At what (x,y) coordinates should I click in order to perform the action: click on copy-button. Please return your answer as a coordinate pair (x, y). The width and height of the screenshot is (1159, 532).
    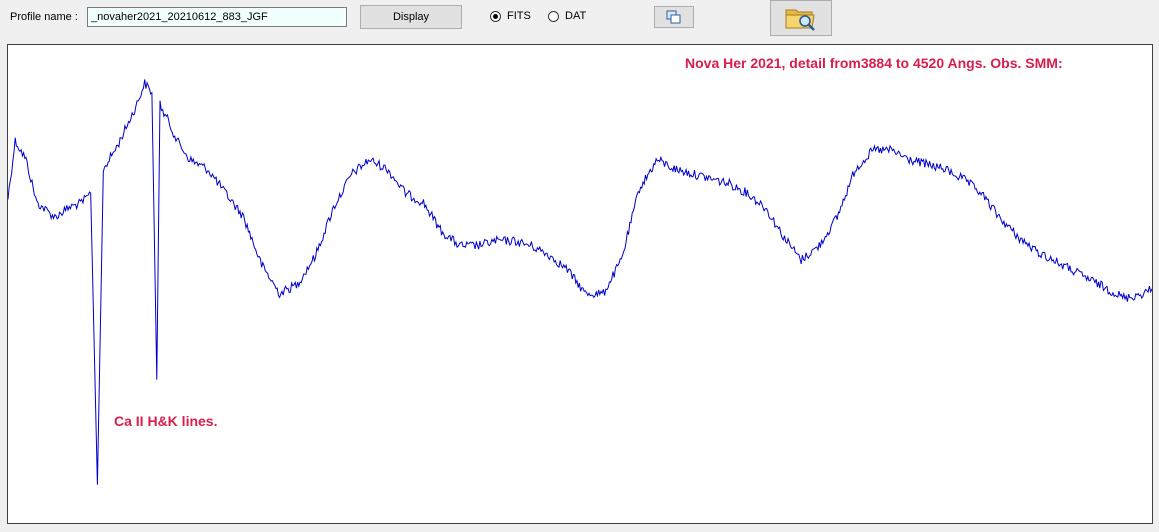
    Looking at the image, I should click on (674, 17).